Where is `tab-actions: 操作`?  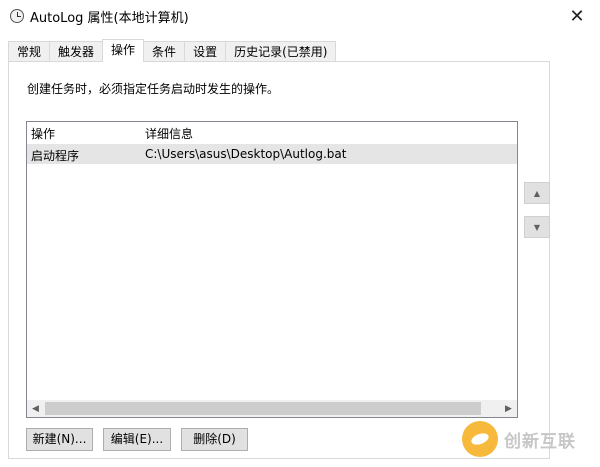
tab-actions: 操作 is located at coordinates (123, 50).